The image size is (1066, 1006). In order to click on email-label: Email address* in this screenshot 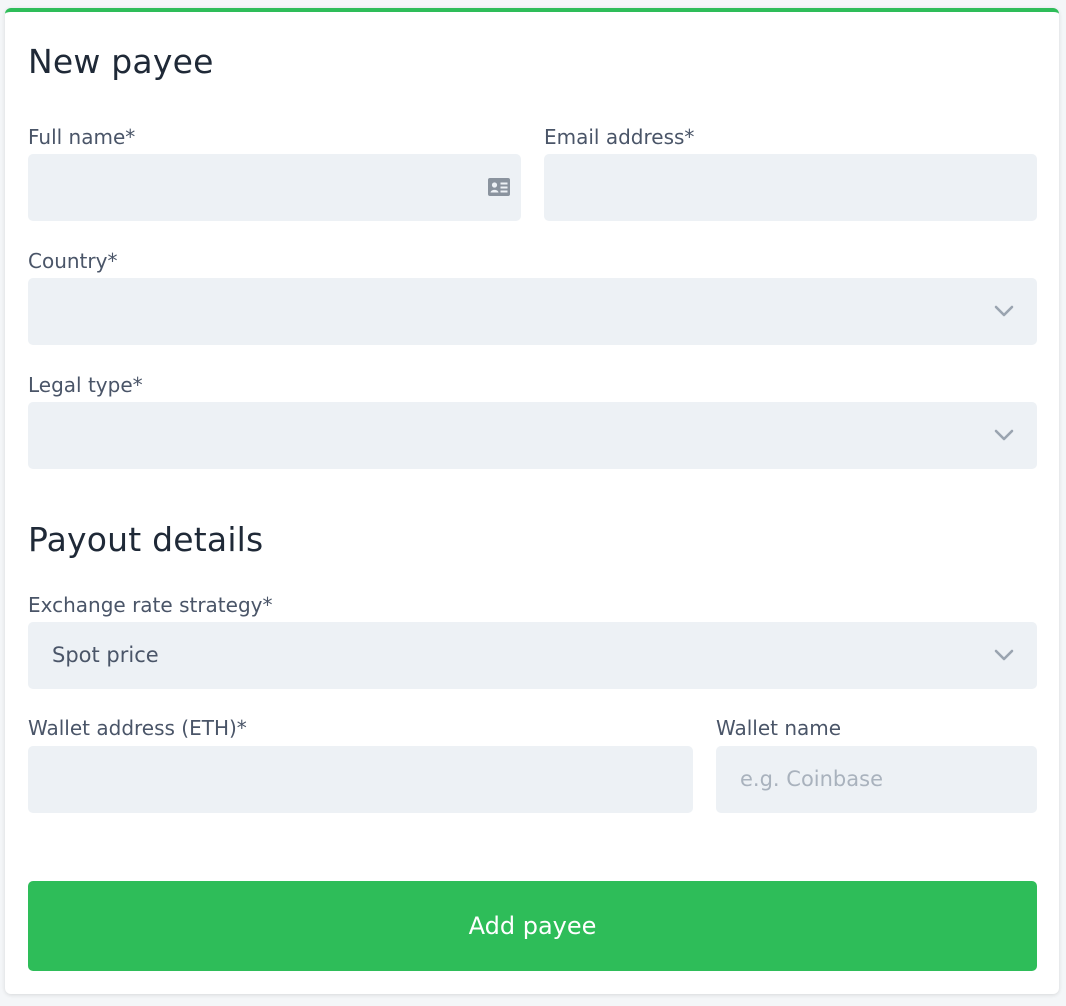, I will do `click(619, 137)`.